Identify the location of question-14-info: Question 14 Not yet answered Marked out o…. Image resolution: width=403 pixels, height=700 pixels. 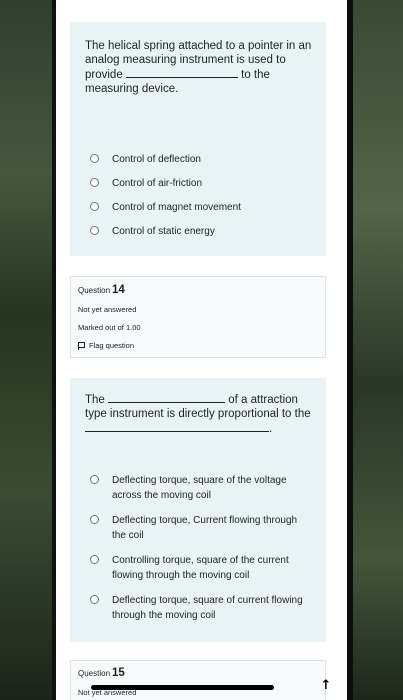
(198, 317).